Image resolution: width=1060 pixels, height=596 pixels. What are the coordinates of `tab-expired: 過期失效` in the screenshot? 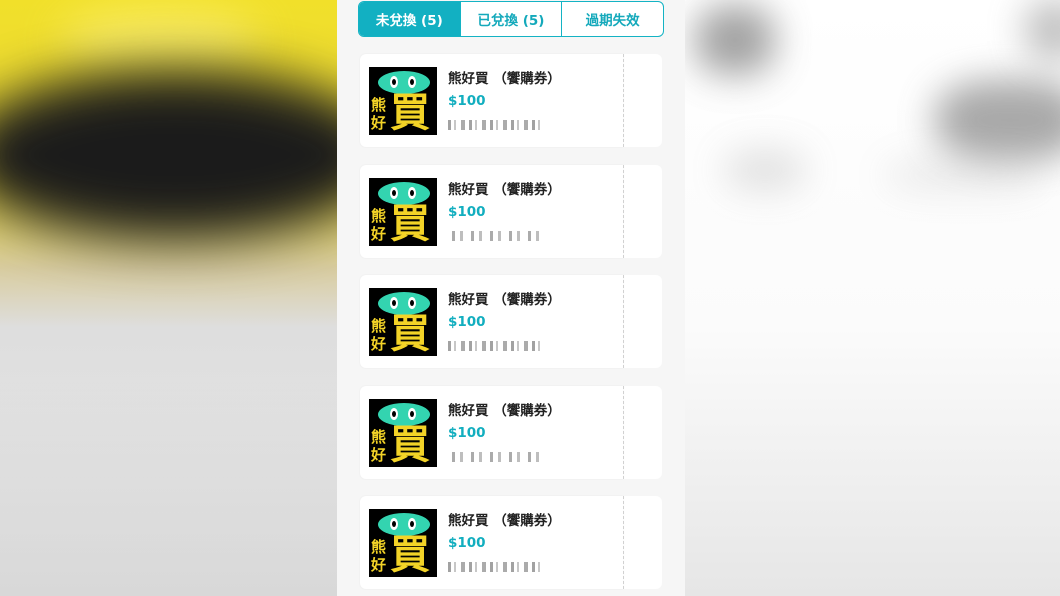 It's located at (612, 19).